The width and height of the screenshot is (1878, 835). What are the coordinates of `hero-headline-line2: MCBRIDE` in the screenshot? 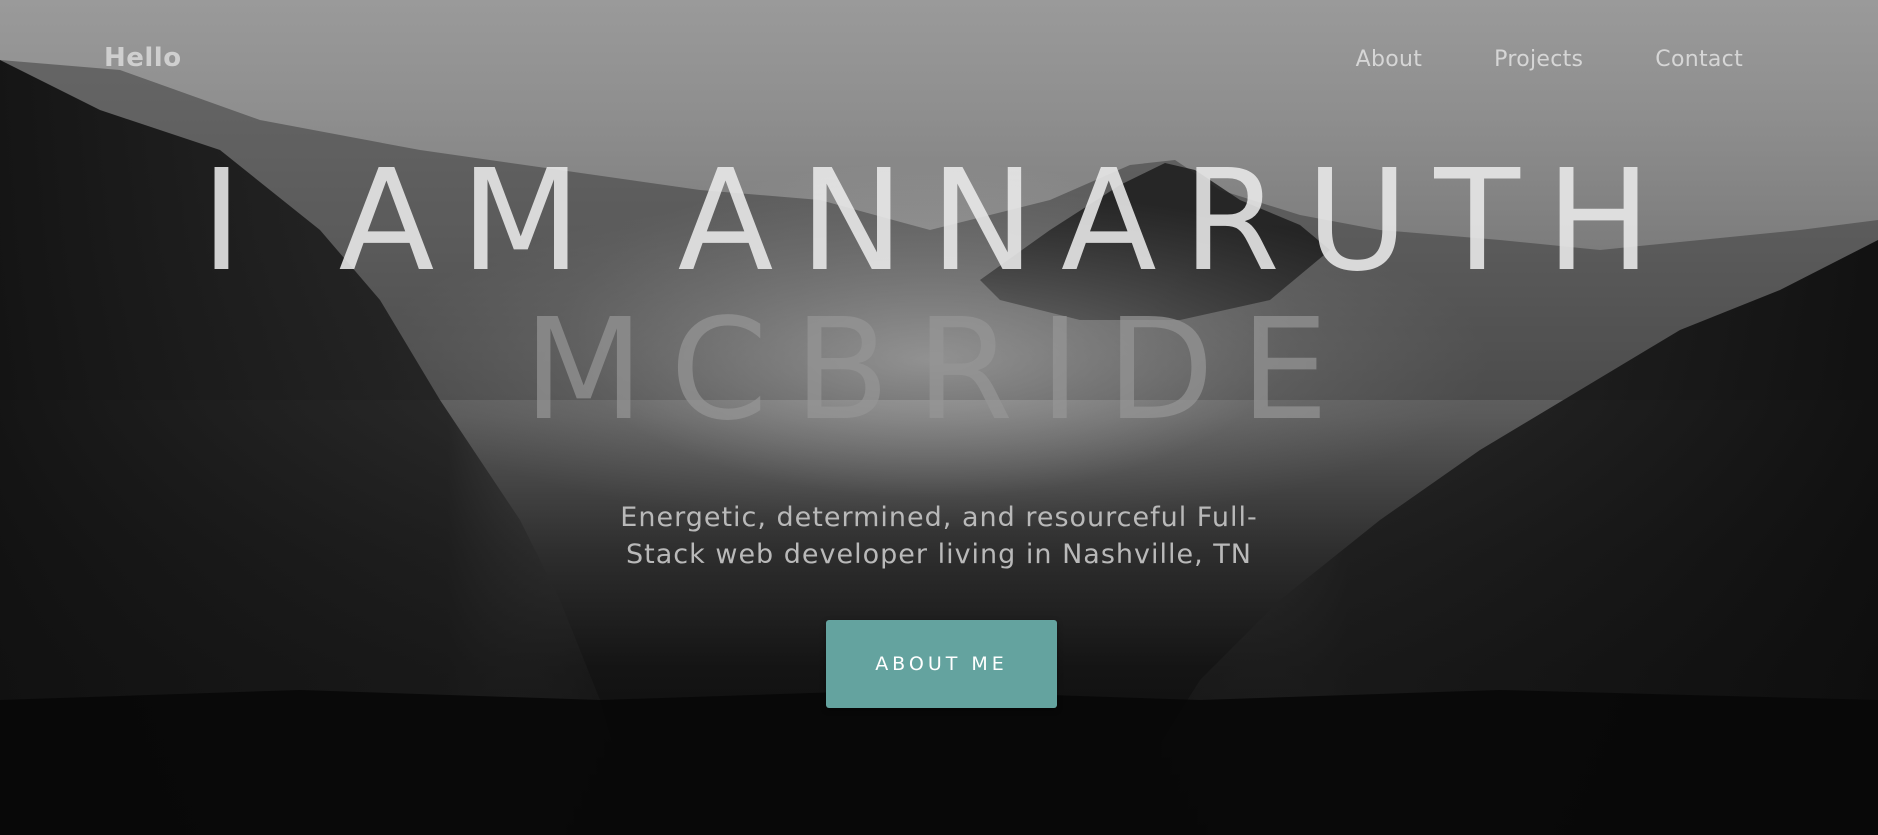 It's located at (939, 370).